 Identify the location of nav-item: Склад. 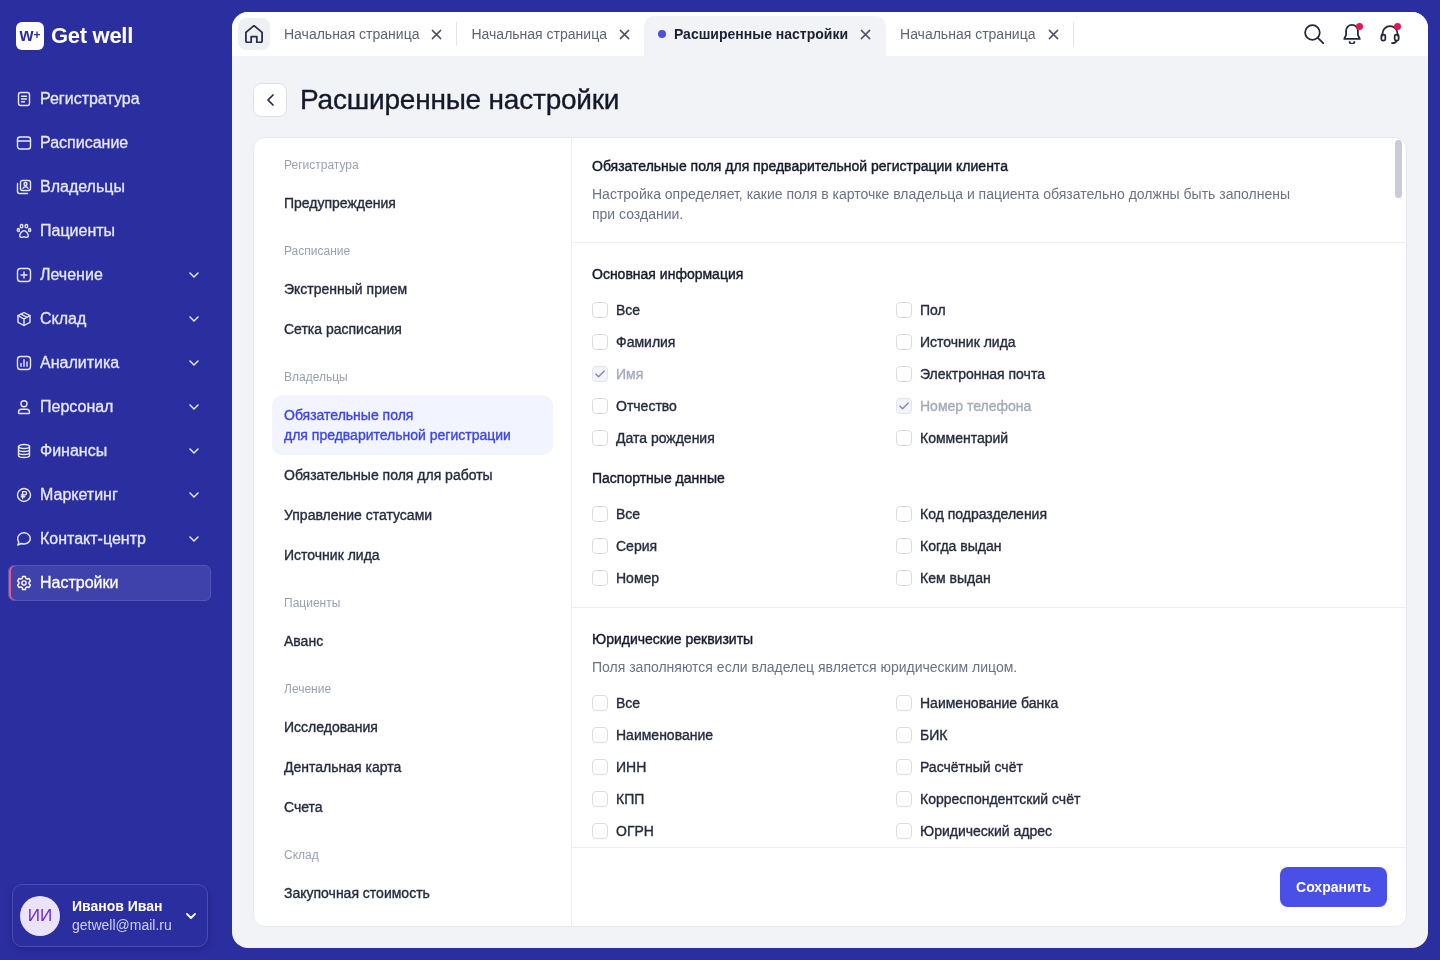
(109, 319).